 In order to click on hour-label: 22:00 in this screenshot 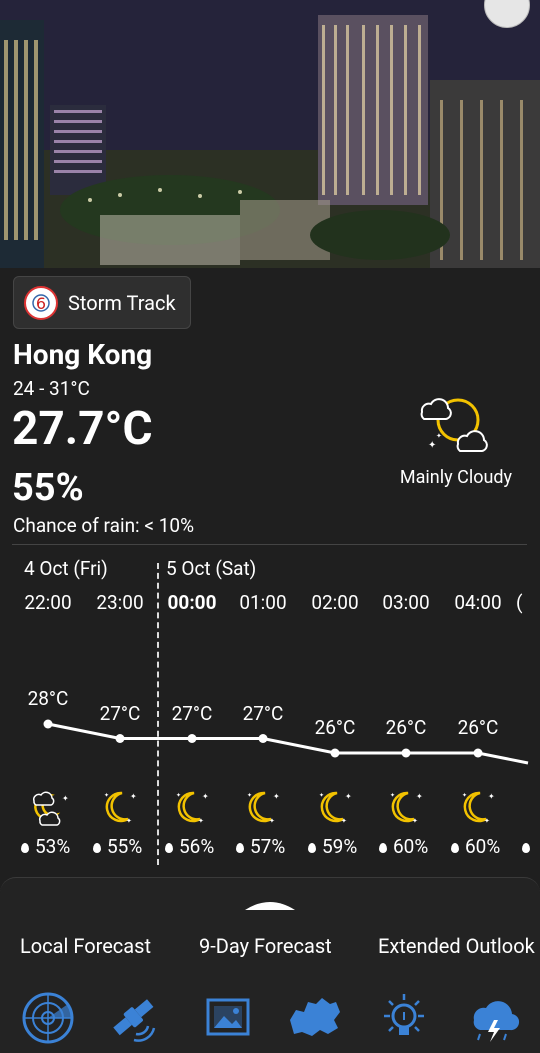, I will do `click(48, 602)`.